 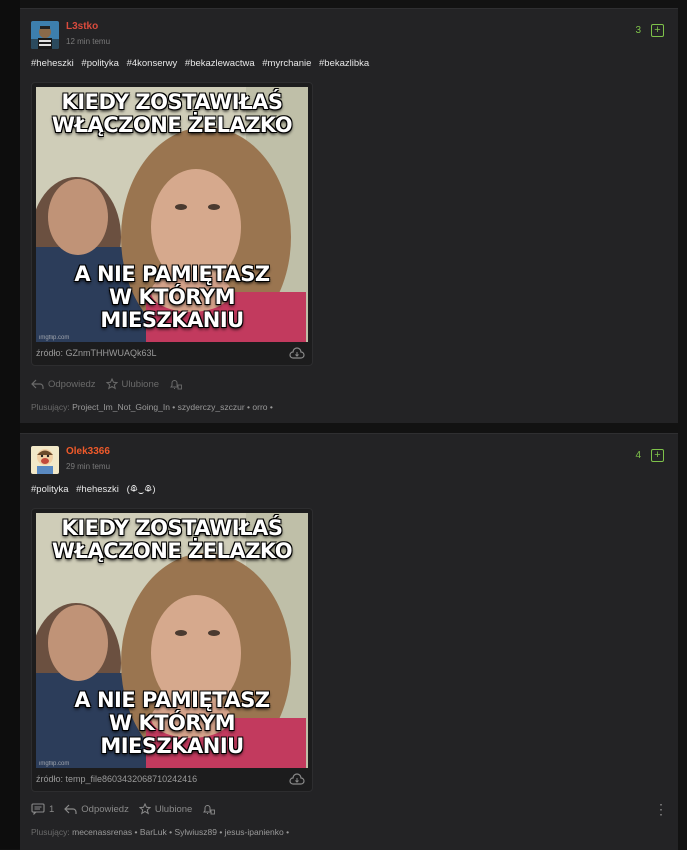 I want to click on left-gutter, so click(x=10, y=424).